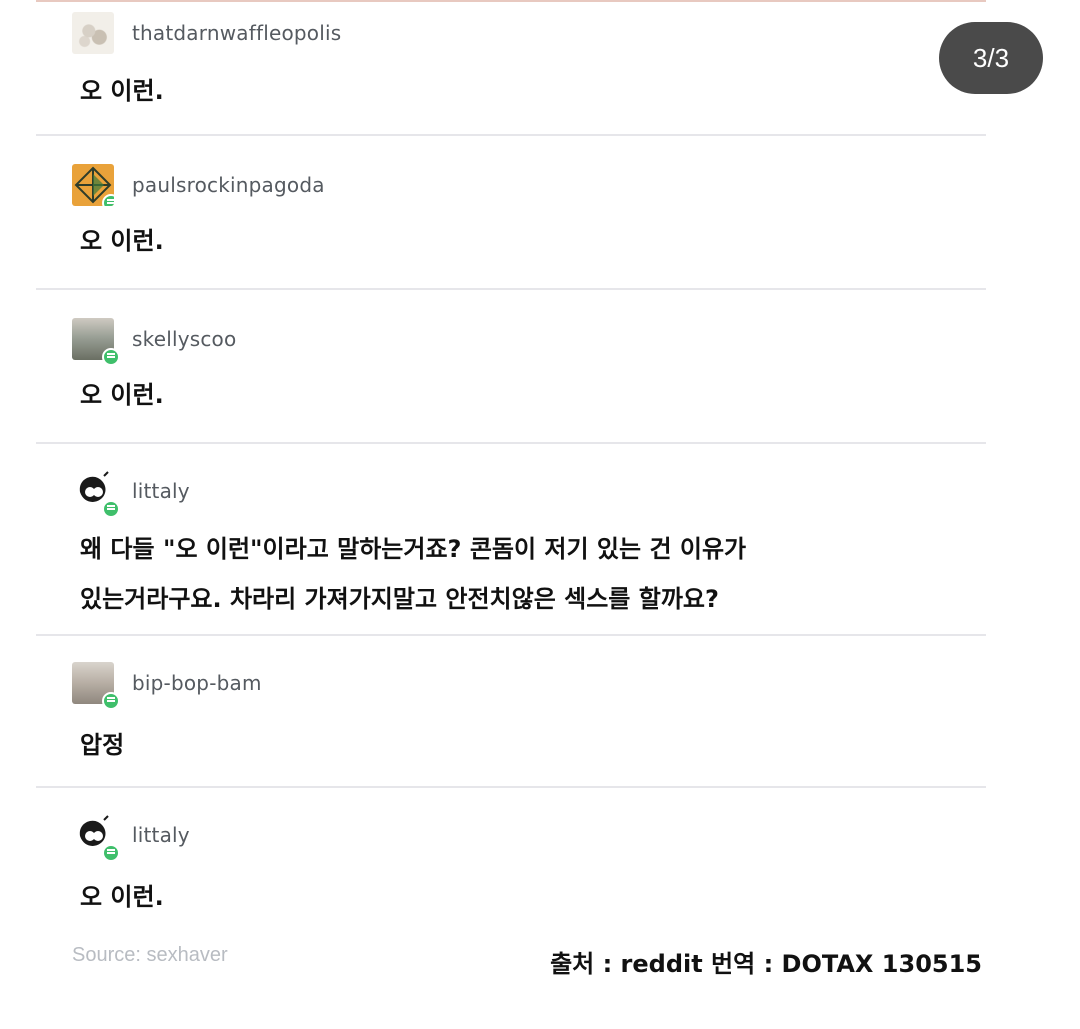 Image resolution: width=1080 pixels, height=1029 pixels. Describe the element at coordinates (511, 68) in the screenshot. I see `comment-post: thatdarnwaffleopolis 오 이런.` at that location.